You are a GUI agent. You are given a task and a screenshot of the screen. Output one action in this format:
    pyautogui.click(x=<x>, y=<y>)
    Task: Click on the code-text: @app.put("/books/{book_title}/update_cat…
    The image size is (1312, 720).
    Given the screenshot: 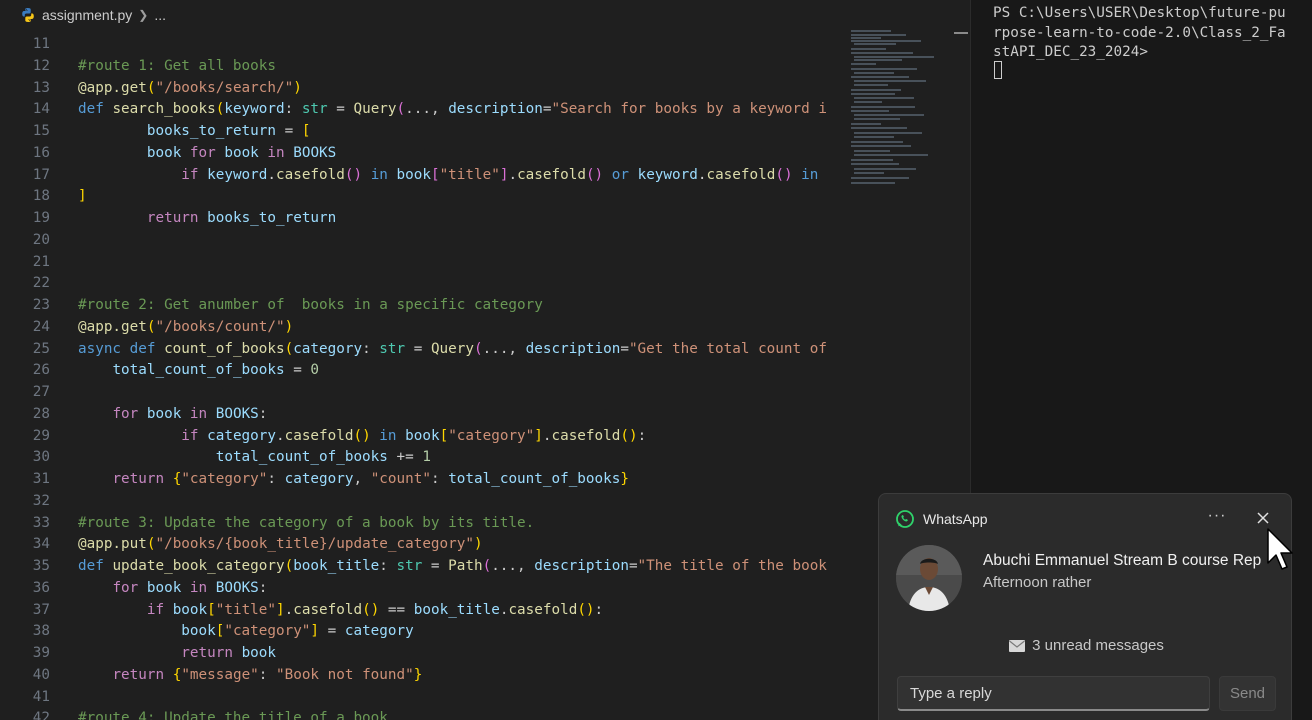 What is the action you would take?
    pyautogui.click(x=266, y=545)
    